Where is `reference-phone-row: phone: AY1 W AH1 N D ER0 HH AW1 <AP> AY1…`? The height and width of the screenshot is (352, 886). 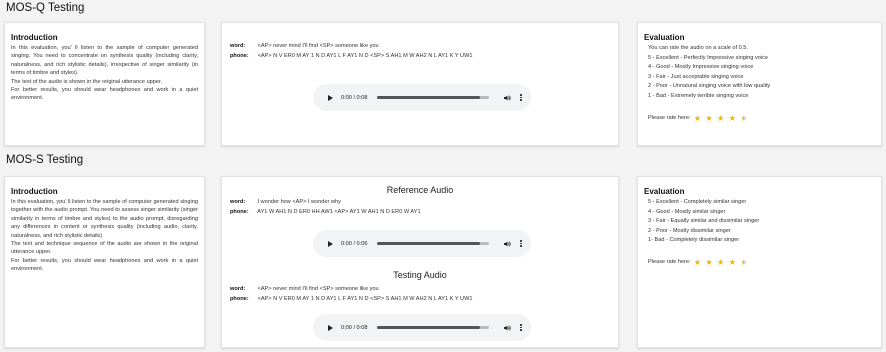 reference-phone-row: phone: AY1 W AH1 N D ER0 HH AW1 <AP> AY1… is located at coordinates (325, 213).